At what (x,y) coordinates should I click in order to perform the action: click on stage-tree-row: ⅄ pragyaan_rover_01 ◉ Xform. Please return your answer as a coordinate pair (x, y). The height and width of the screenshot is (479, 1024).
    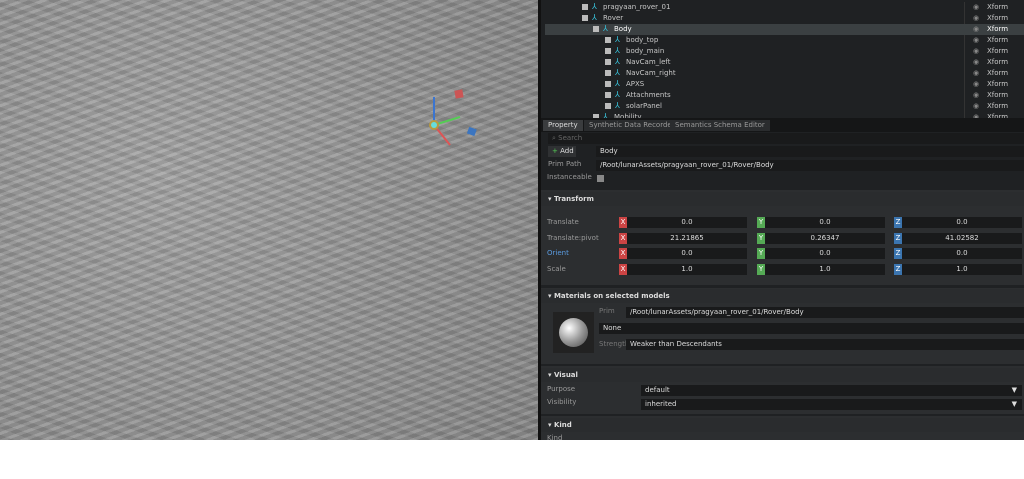
    Looking at the image, I should click on (784, 7).